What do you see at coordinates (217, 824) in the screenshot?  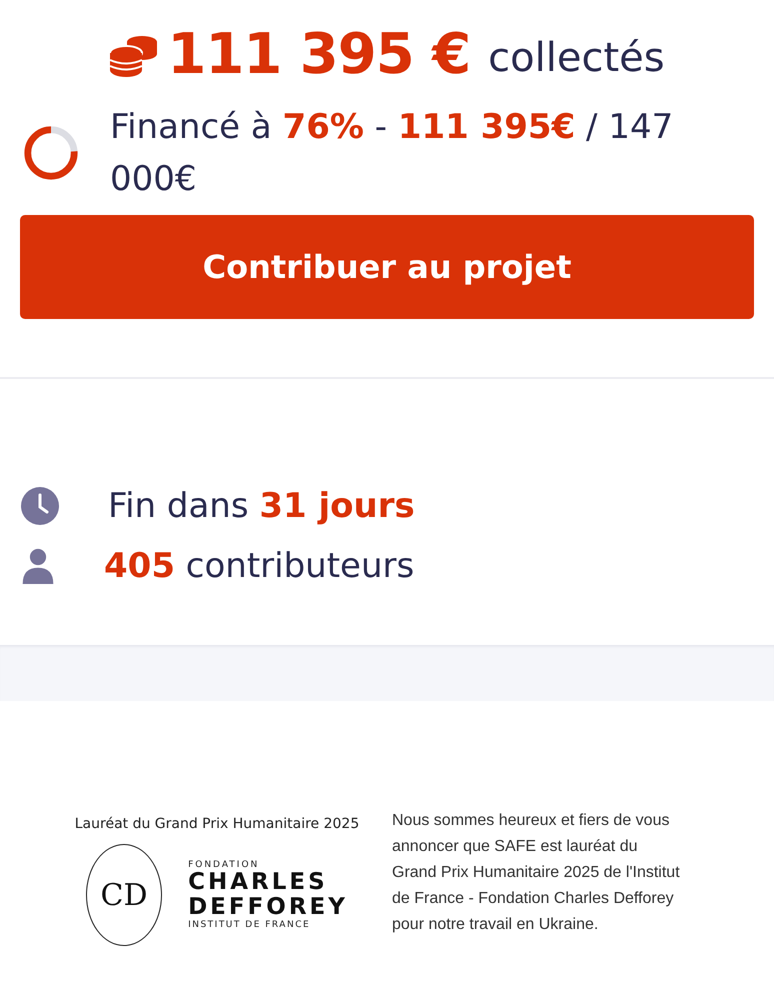 I see `award-caption: Lauréat du Grand Prix Humanitaire 2025` at bounding box center [217, 824].